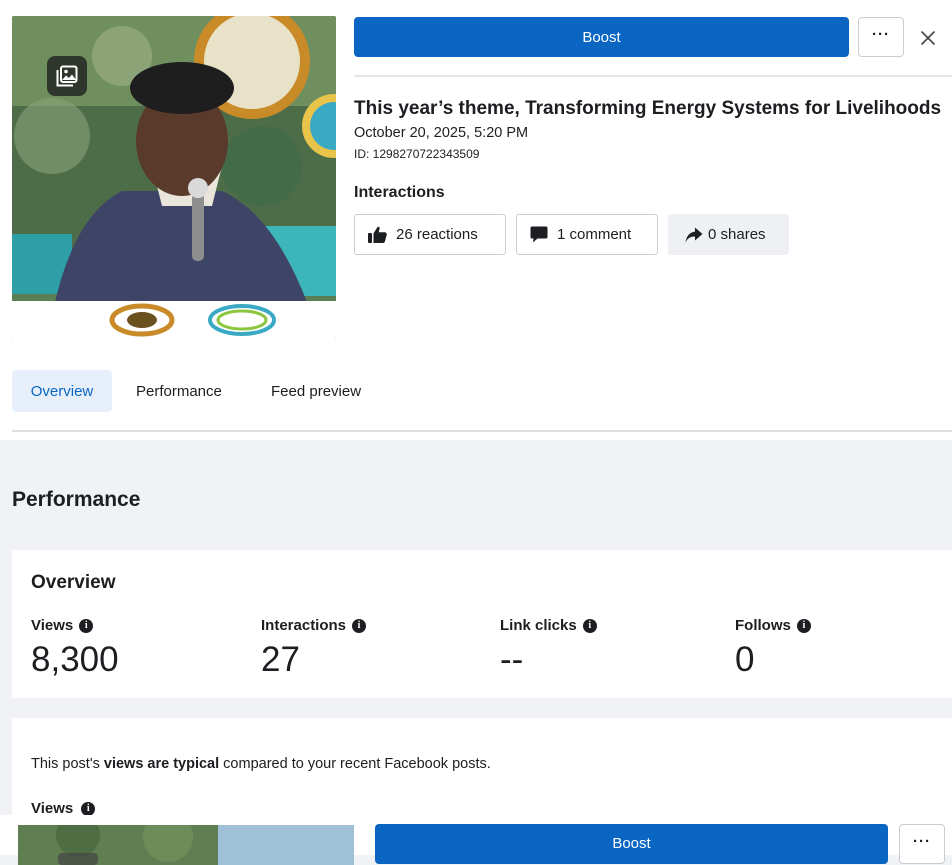 The image size is (952, 865). I want to click on more-options-button-next: ···, so click(922, 844).